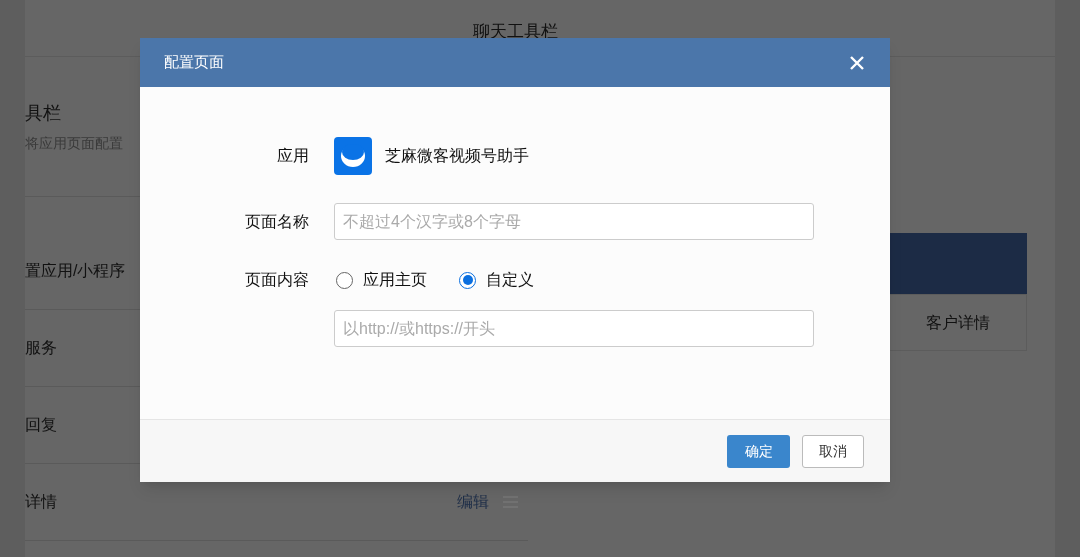 This screenshot has width=1080, height=557. I want to click on list-item-label: 服务, so click(41, 348).